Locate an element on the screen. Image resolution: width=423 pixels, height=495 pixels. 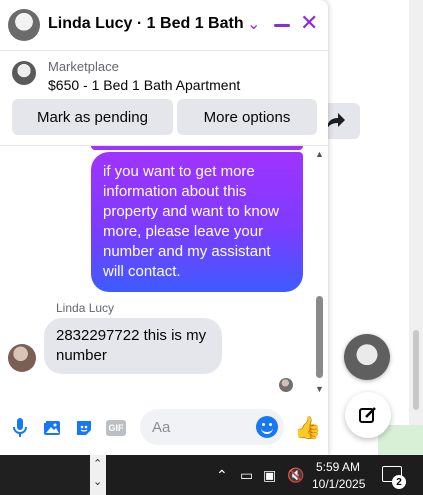
chat-header: Linda Lucy · 1 Bed 1 Bath A... ⌄ ✕ is located at coordinates (164, 25).